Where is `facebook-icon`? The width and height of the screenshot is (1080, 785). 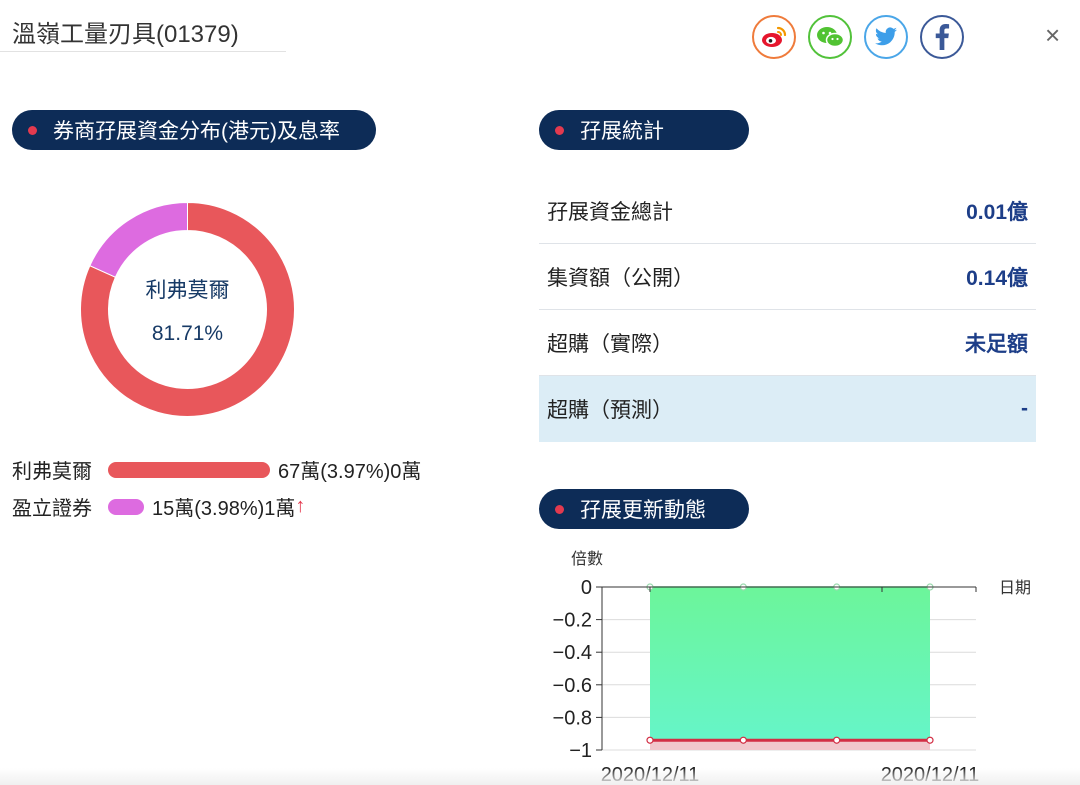
facebook-icon is located at coordinates (942, 37).